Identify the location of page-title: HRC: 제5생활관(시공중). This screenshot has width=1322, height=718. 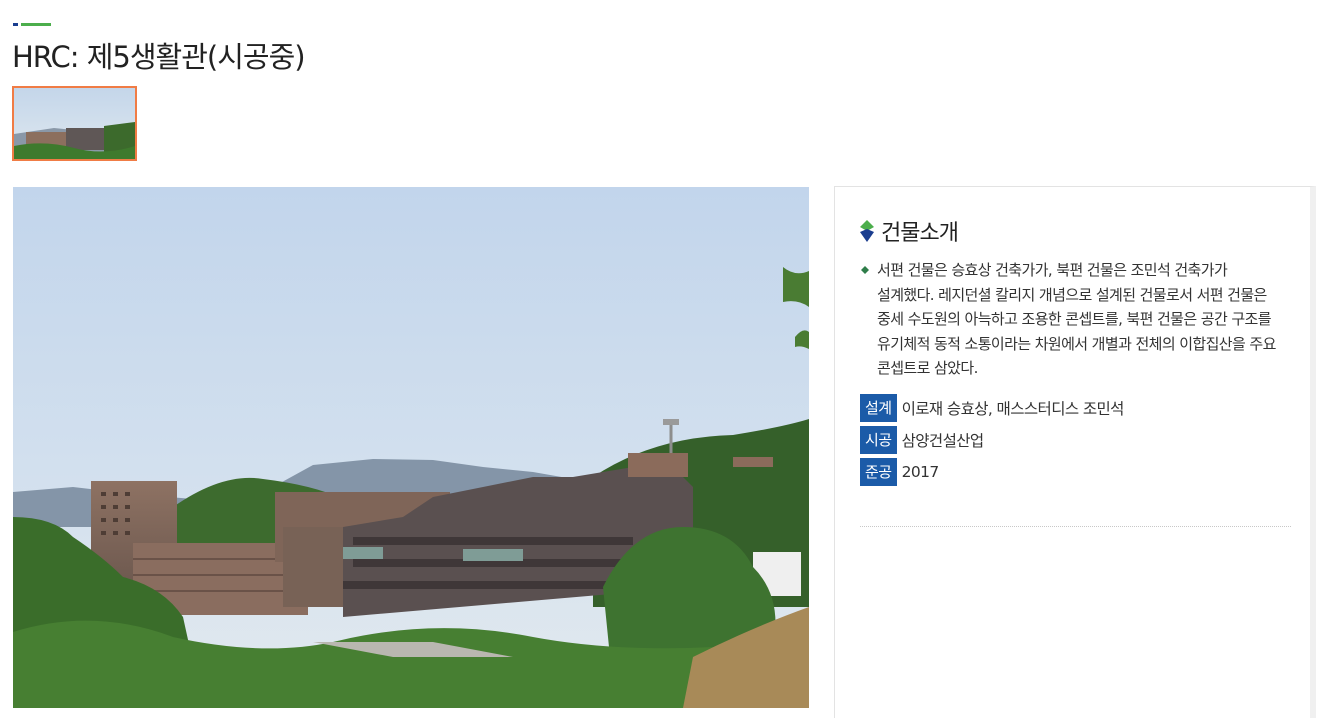
(159, 57).